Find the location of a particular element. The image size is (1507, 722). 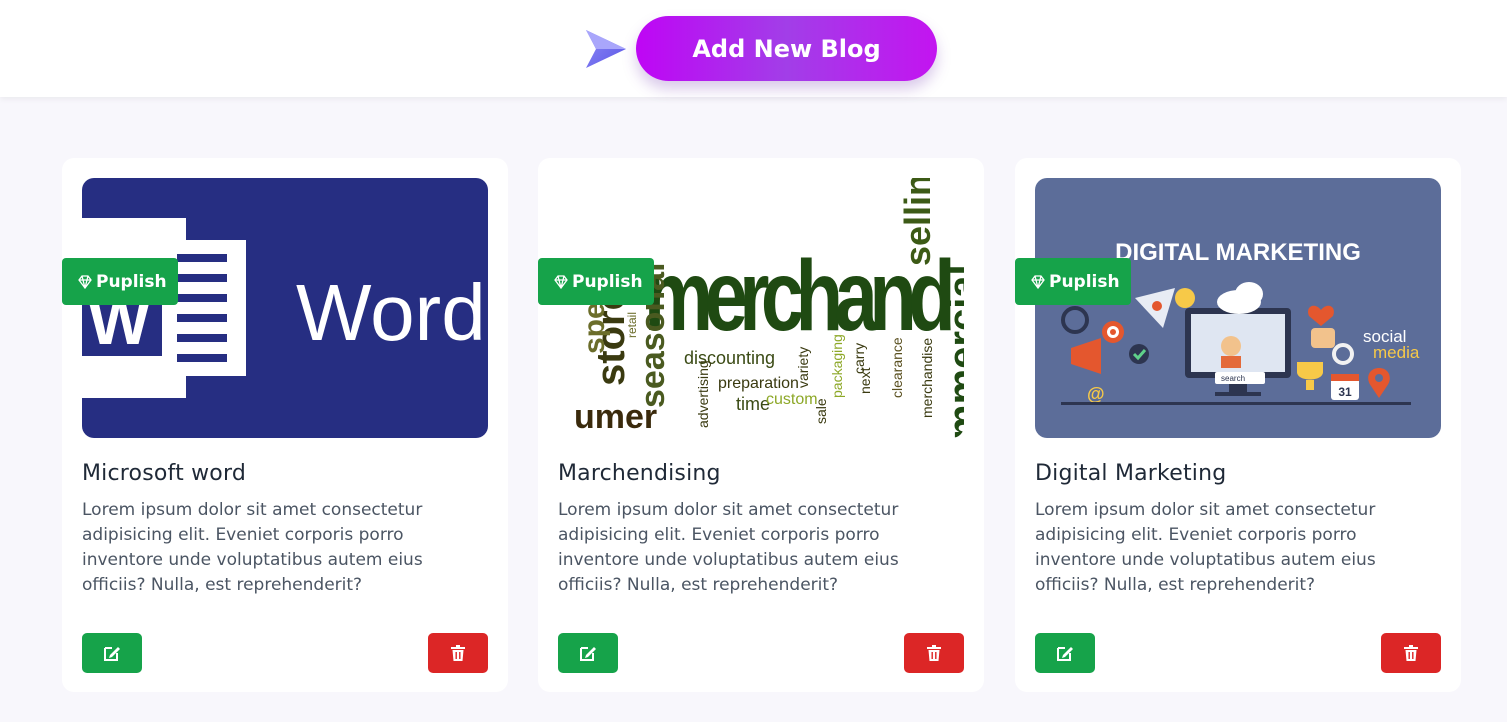

svg-text: packaging is located at coordinates (837, 366).